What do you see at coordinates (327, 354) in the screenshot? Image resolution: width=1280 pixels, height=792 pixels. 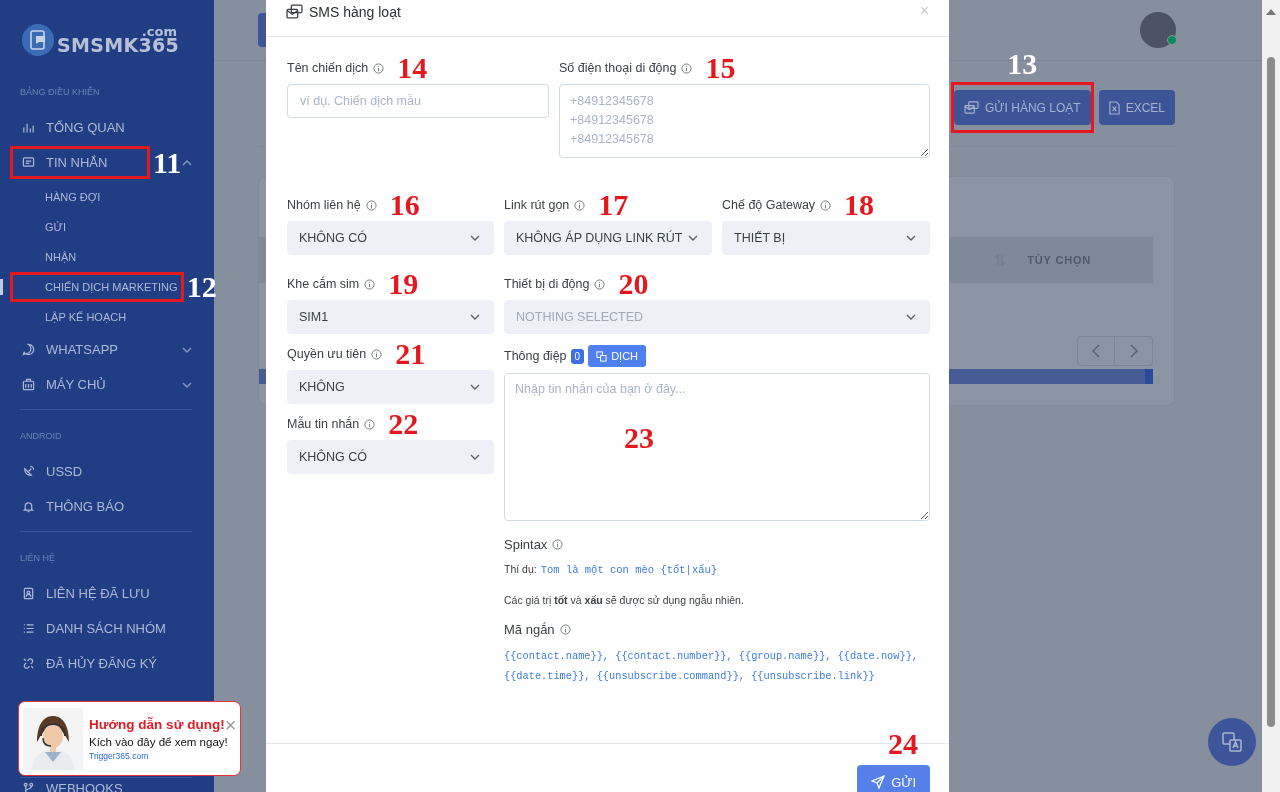 I see `field-label: Quyền ưu tiên` at bounding box center [327, 354].